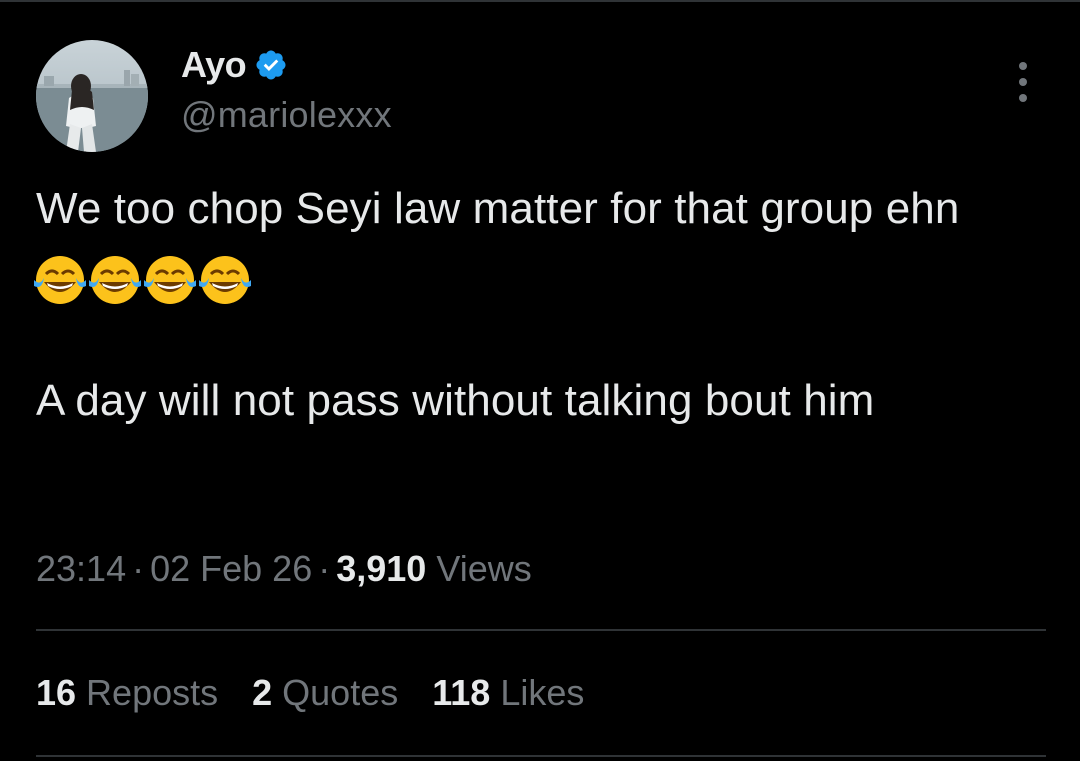  I want to click on tweet-emoji, so click(142, 277).